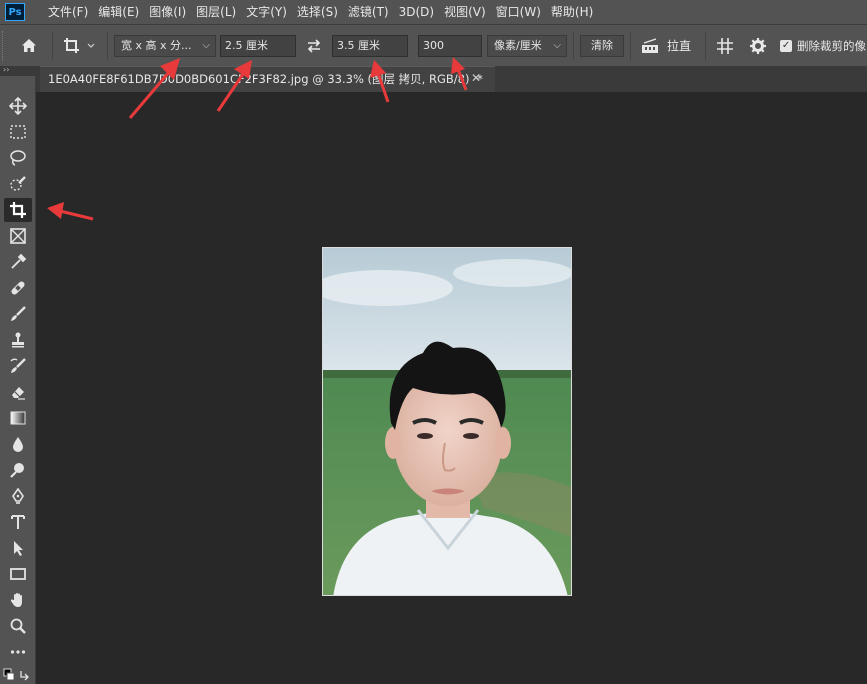  What do you see at coordinates (314, 46) in the screenshot?
I see `swap-dimensions-icon` at bounding box center [314, 46].